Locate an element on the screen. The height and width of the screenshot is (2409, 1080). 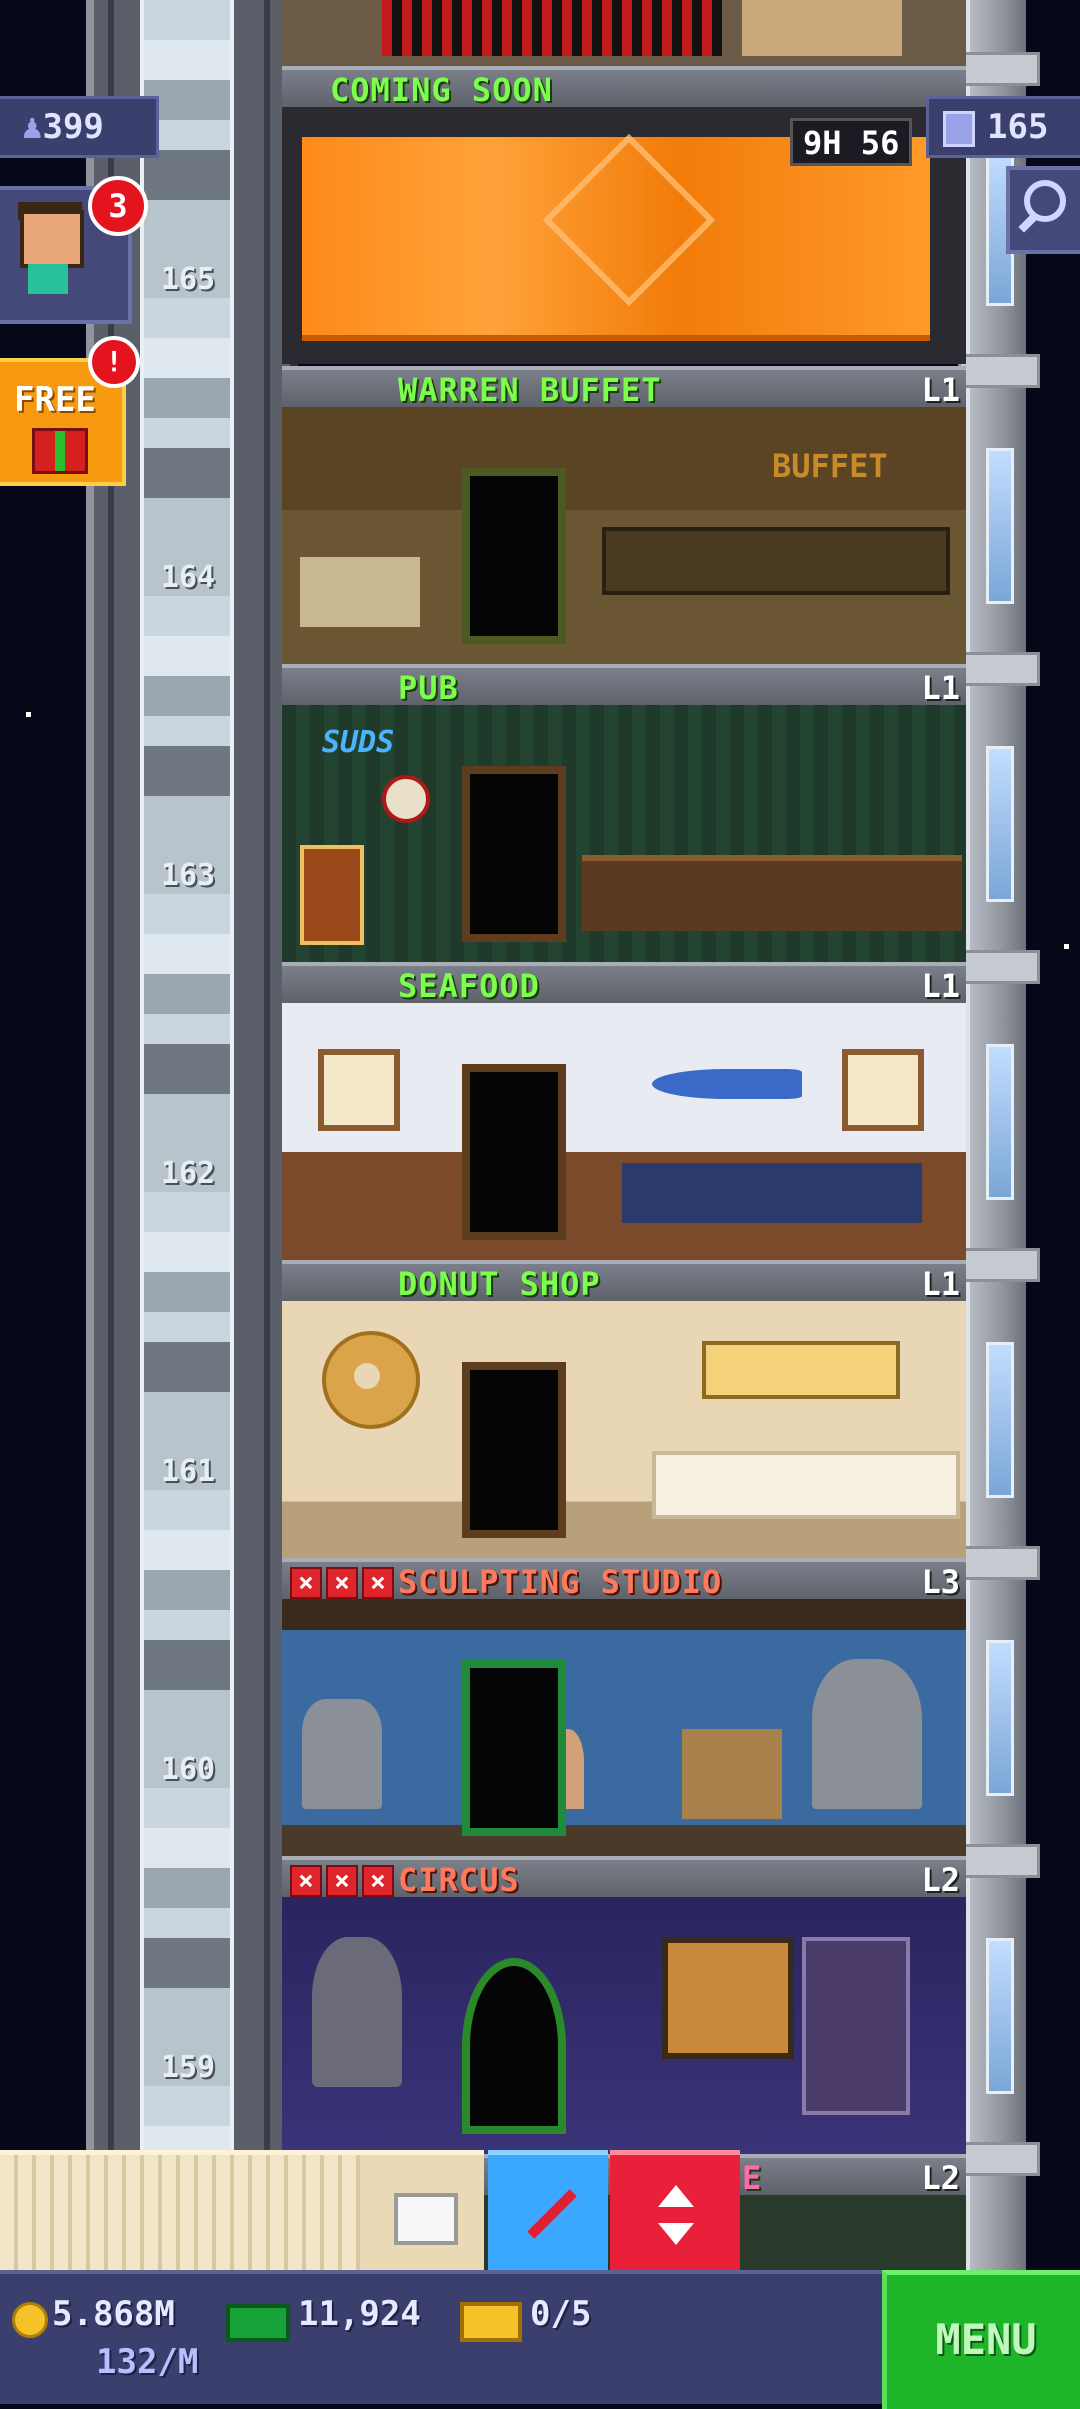
tickets-value: 0/5 is located at coordinates (561, 2314).